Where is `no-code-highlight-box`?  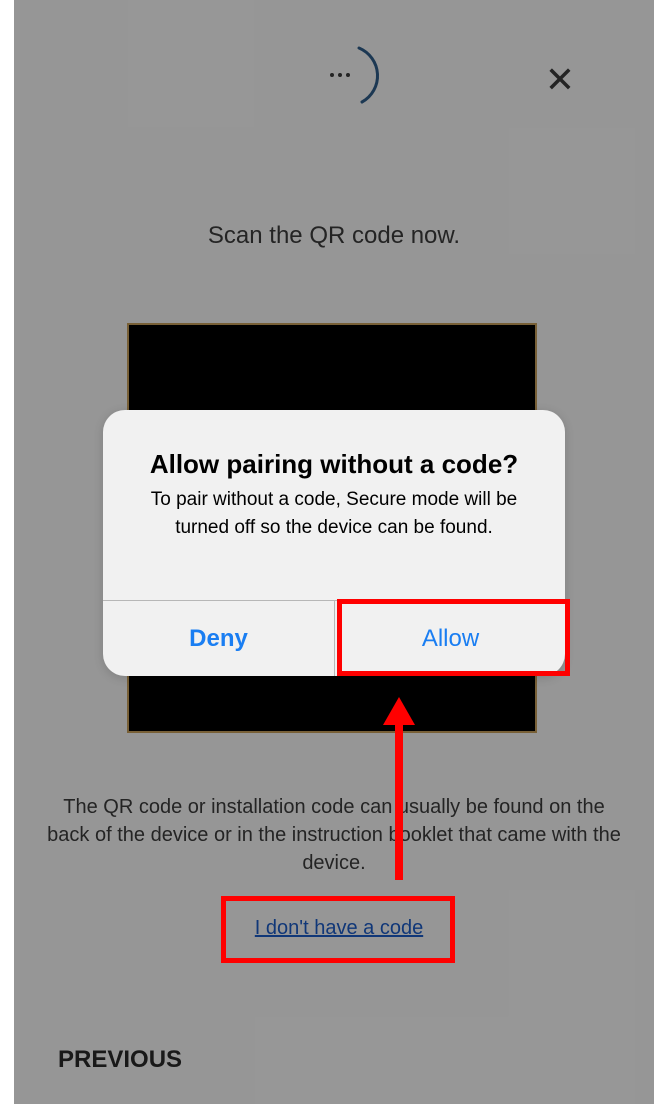
no-code-highlight-box is located at coordinates (338, 929).